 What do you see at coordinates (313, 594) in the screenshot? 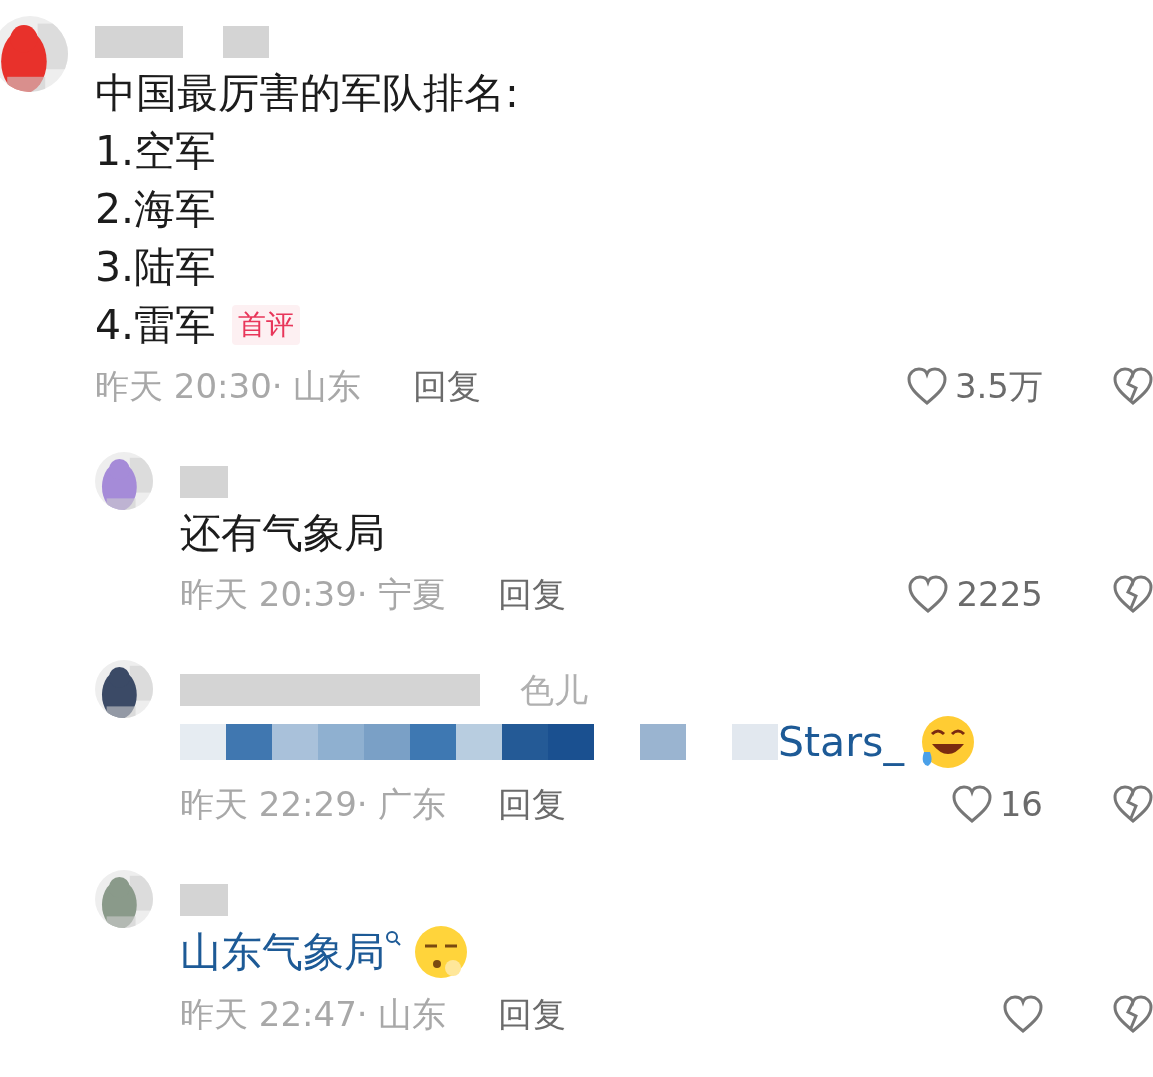
I see `comment-time: 昨天 20:39· 宁夏` at bounding box center [313, 594].